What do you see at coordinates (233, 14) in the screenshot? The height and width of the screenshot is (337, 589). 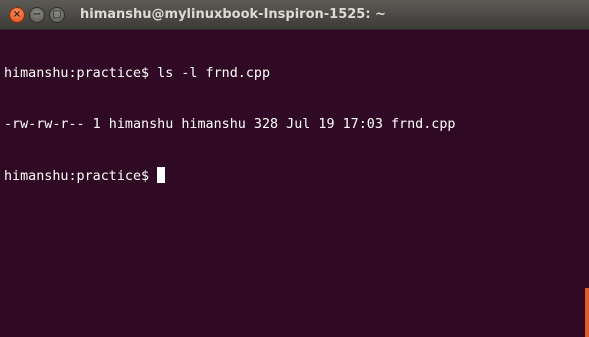 I see `window-title: himanshu@mylinuxbook-Inspiron-1525: ~` at bounding box center [233, 14].